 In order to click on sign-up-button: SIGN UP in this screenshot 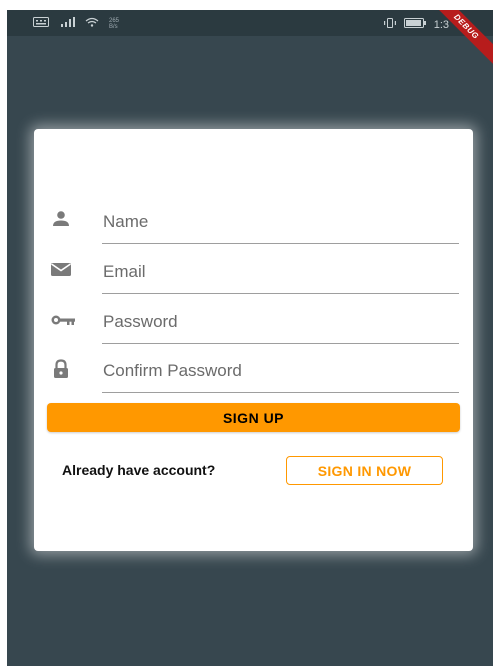, I will do `click(253, 417)`.